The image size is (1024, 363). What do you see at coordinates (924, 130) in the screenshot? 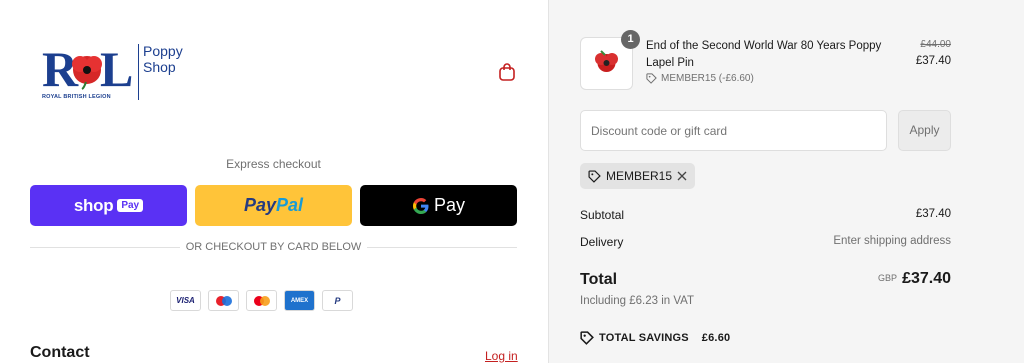
I see `apply-button: Apply` at bounding box center [924, 130].